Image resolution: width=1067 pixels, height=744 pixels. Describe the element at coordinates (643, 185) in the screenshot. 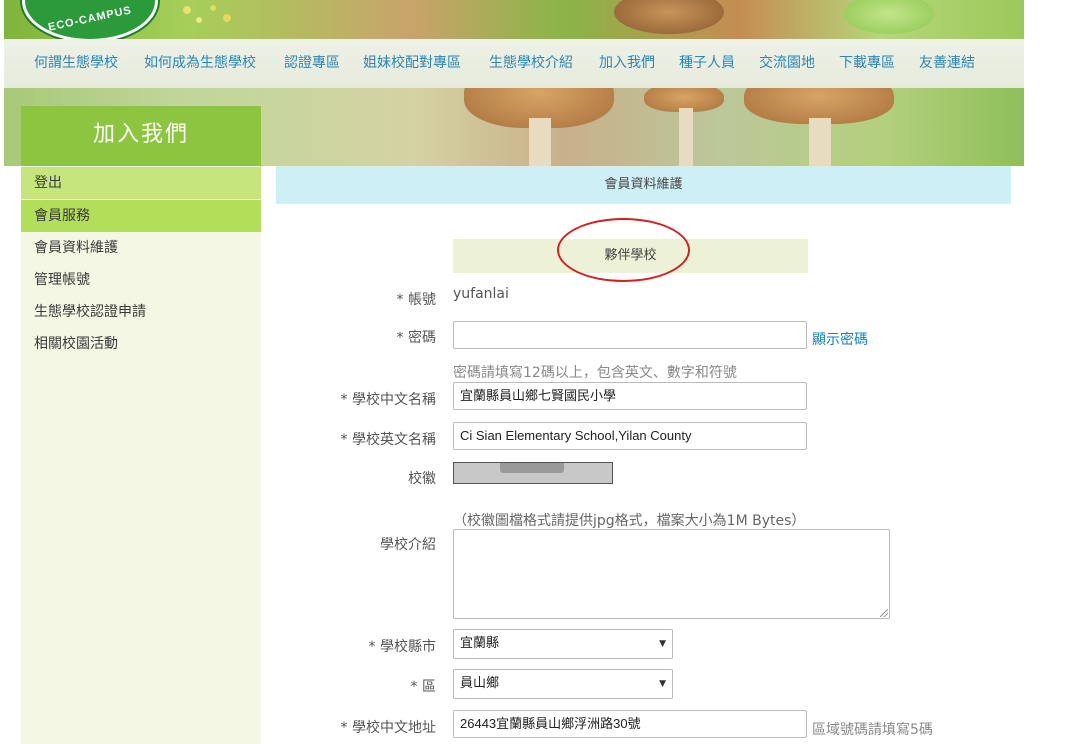

I see `section-title: 會員資料維護` at that location.